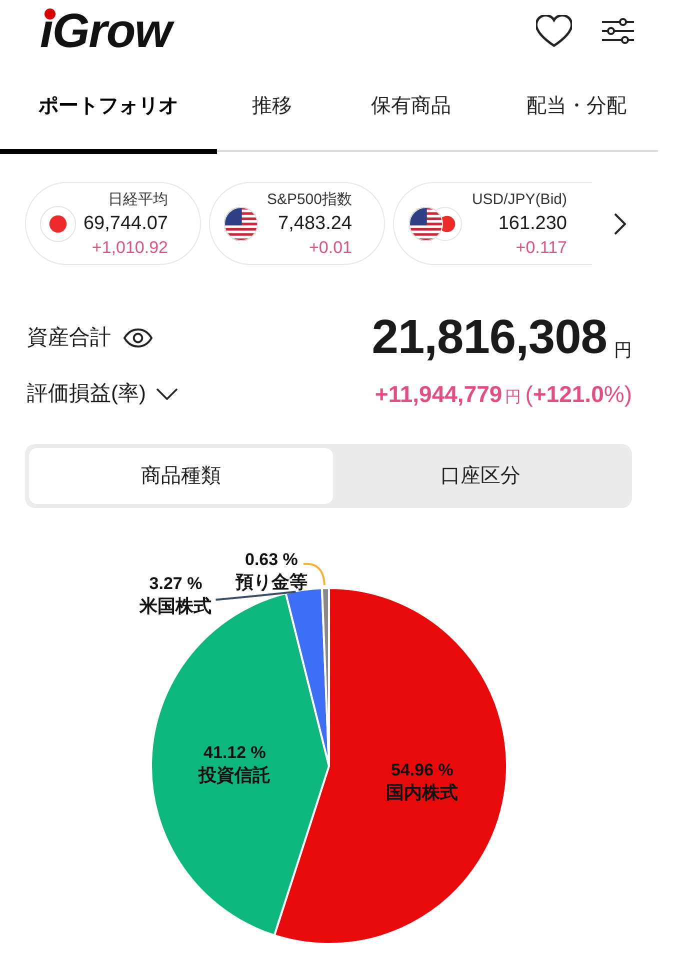 The image size is (674, 972). Describe the element at coordinates (138, 338) in the screenshot. I see `eye-icon` at that location.